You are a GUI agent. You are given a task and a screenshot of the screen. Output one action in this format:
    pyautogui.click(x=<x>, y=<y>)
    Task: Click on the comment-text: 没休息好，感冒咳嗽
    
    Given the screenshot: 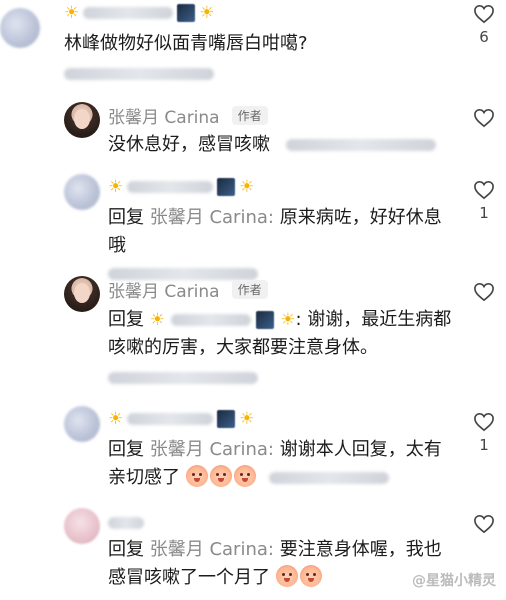 What is the action you would take?
    pyautogui.click(x=272, y=145)
    